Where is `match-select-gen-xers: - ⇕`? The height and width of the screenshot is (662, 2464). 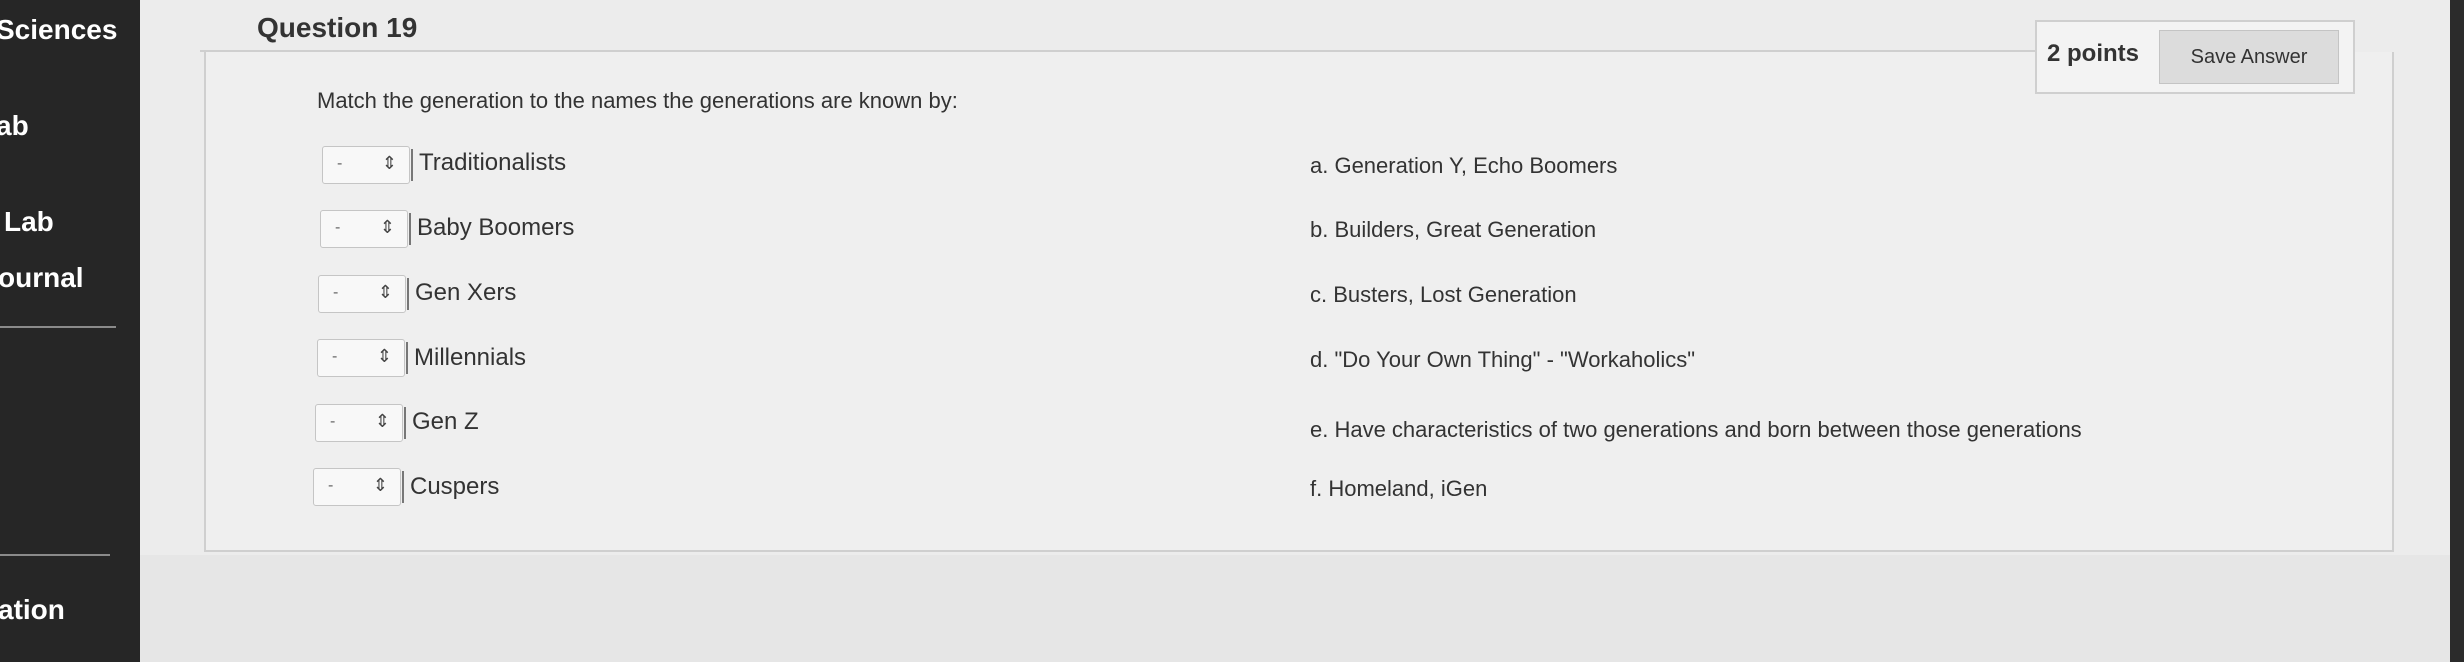 match-select-gen-xers: - ⇕ is located at coordinates (363, 294).